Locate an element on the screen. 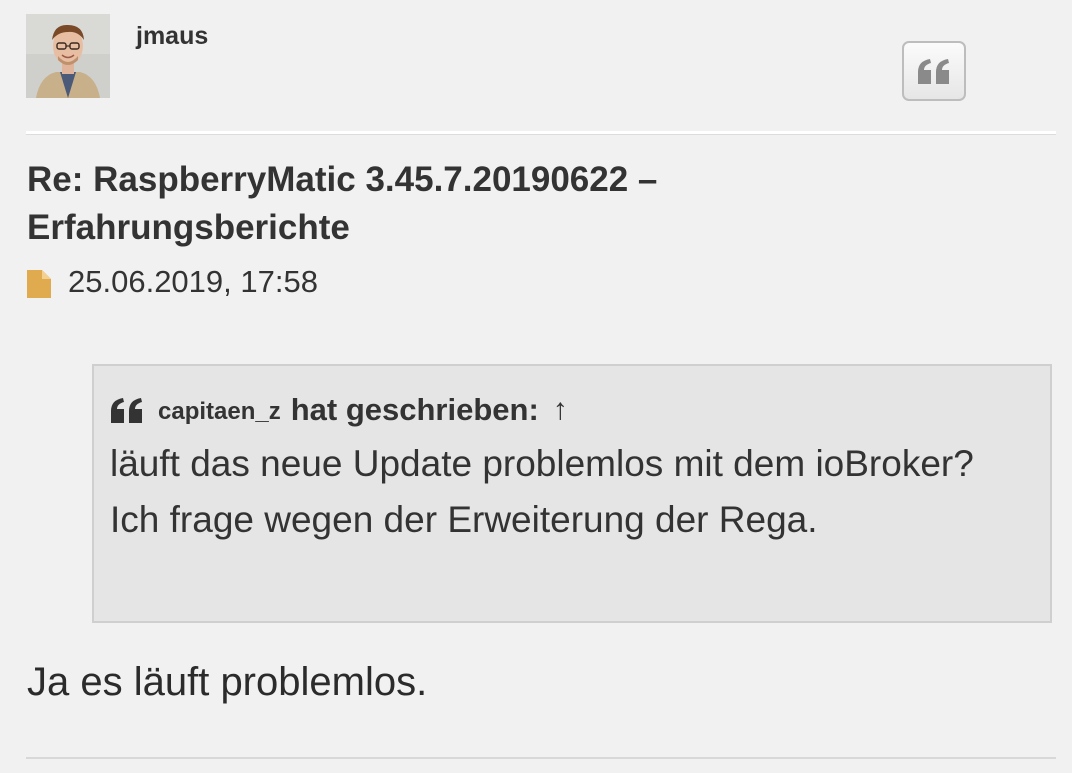 This screenshot has width=1072, height=773. post-timestamp: 25.06.2019, 17:58 is located at coordinates (193, 281).